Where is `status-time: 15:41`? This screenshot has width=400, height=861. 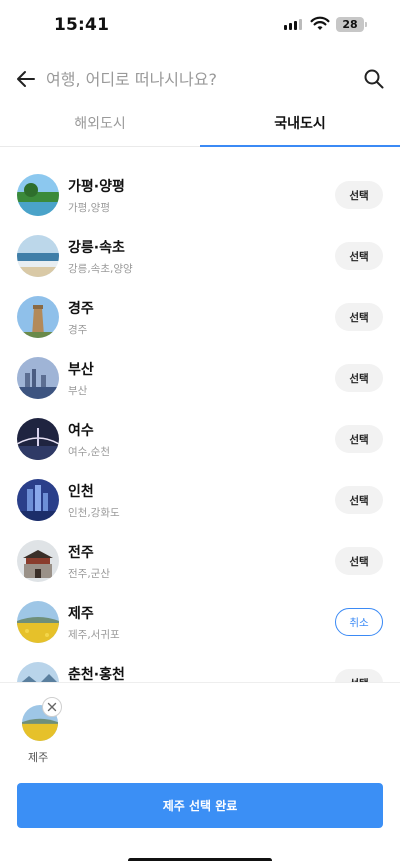
status-time: 15:41 is located at coordinates (82, 25).